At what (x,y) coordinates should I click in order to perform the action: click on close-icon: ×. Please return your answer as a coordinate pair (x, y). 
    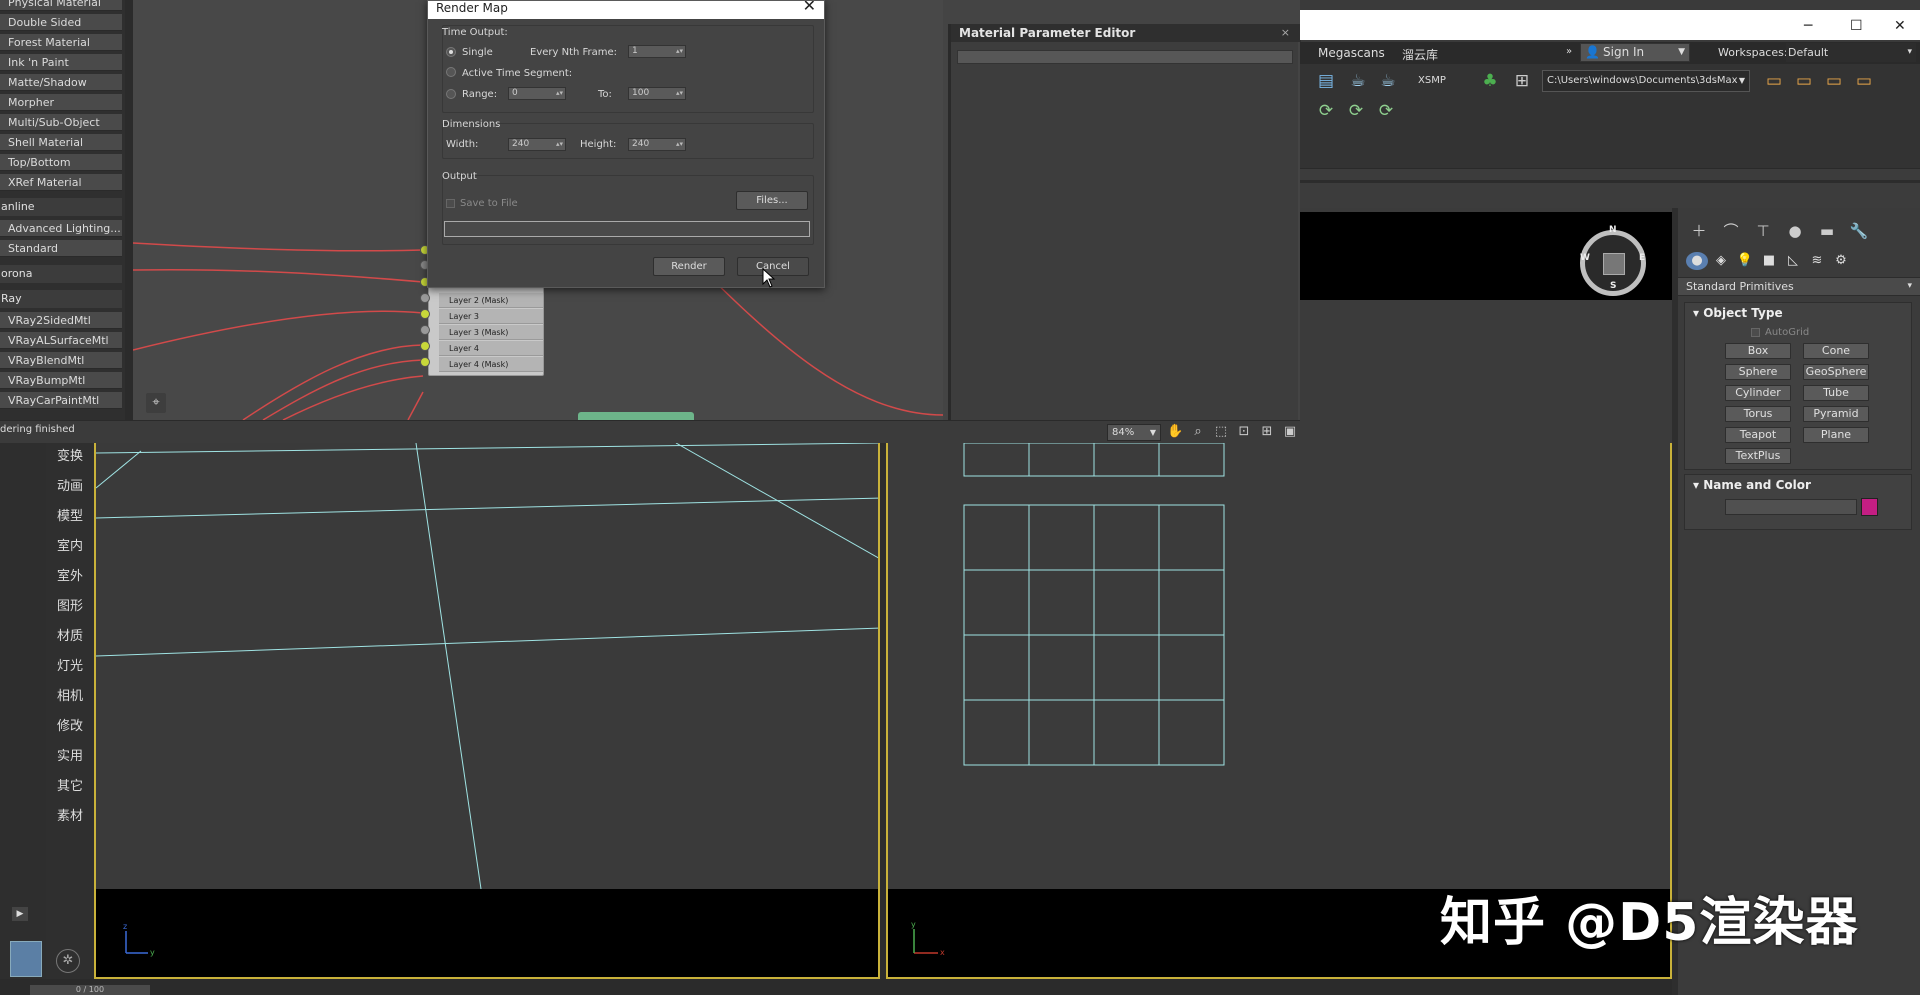
    Looking at the image, I should click on (1285, 33).